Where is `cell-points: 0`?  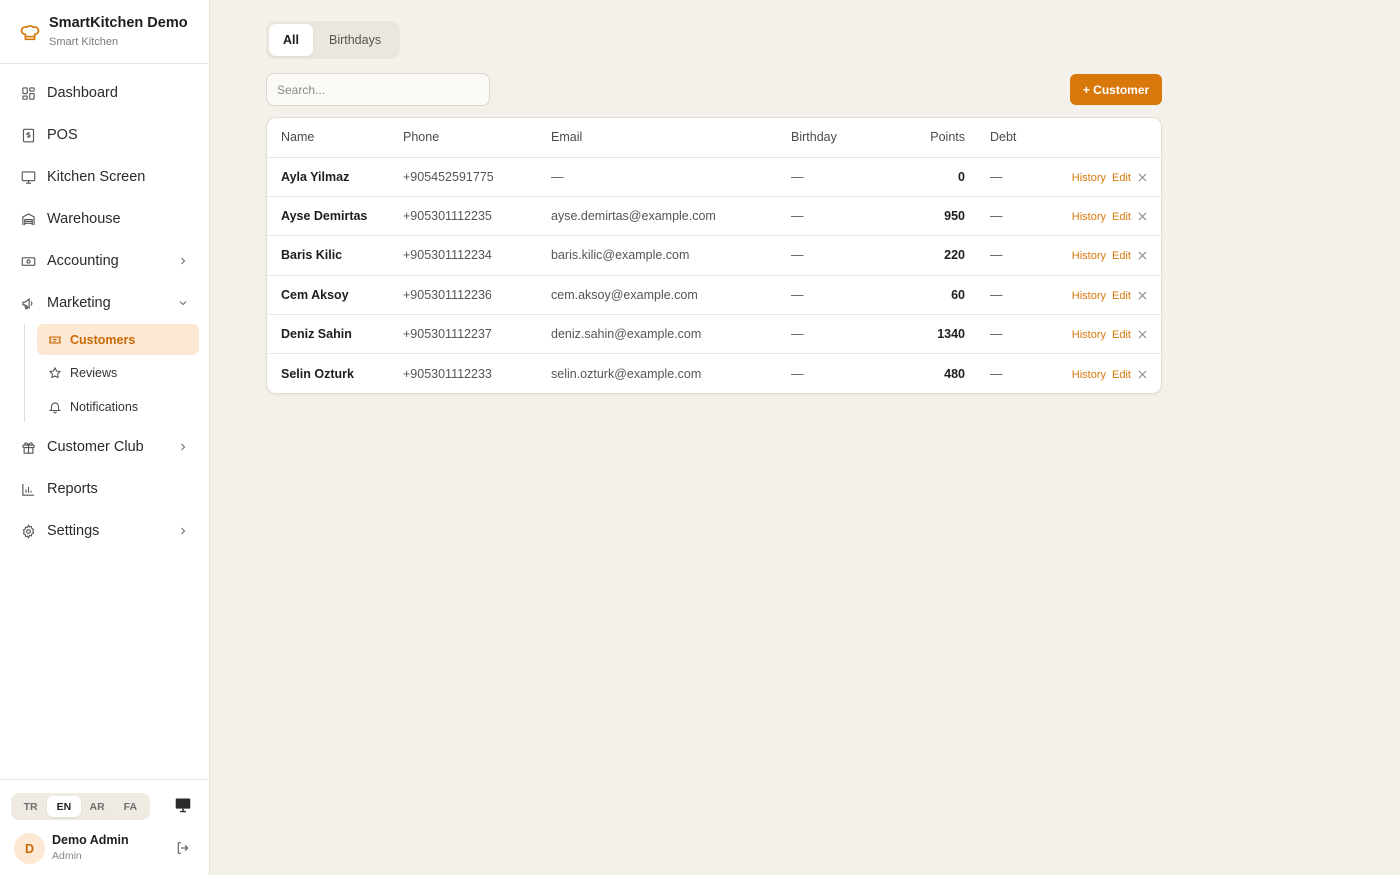
cell-points: 0 is located at coordinates (927, 177).